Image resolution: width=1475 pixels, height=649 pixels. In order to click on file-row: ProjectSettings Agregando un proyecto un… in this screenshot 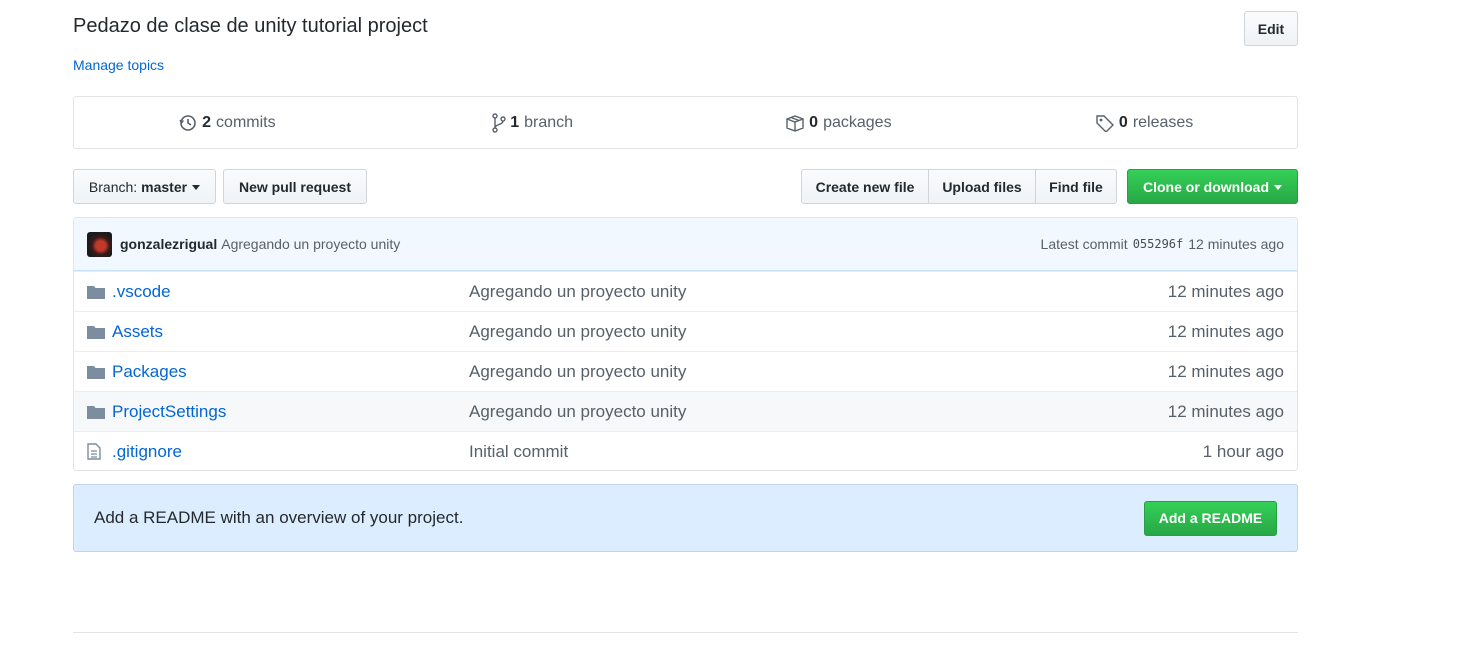, I will do `click(685, 411)`.